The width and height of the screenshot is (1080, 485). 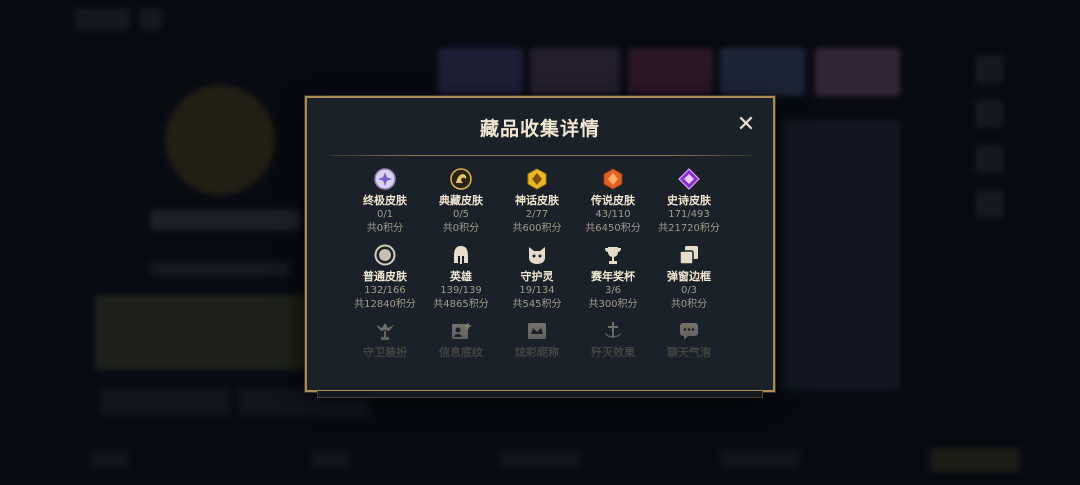 I want to click on collection-item-colorful-nickname: 炫彩昵称, so click(x=537, y=354).